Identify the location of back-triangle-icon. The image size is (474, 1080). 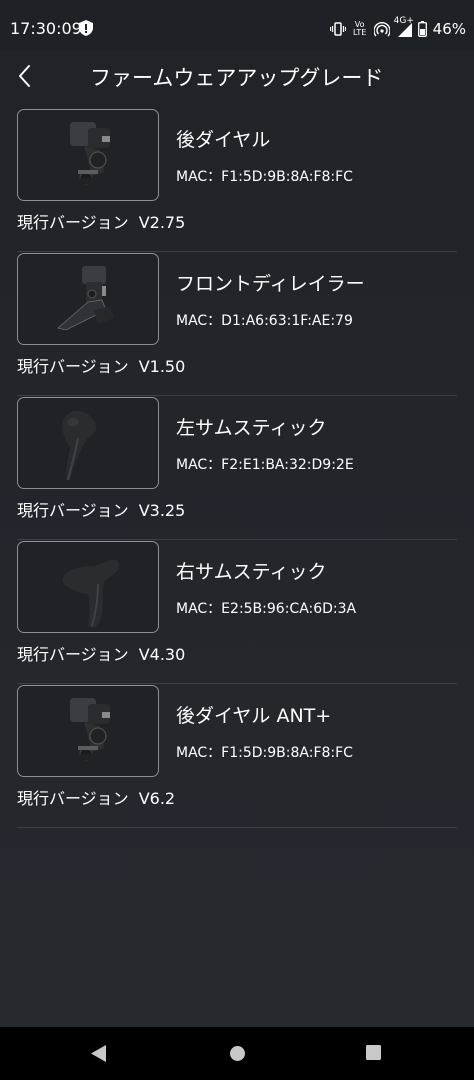
(98, 1053).